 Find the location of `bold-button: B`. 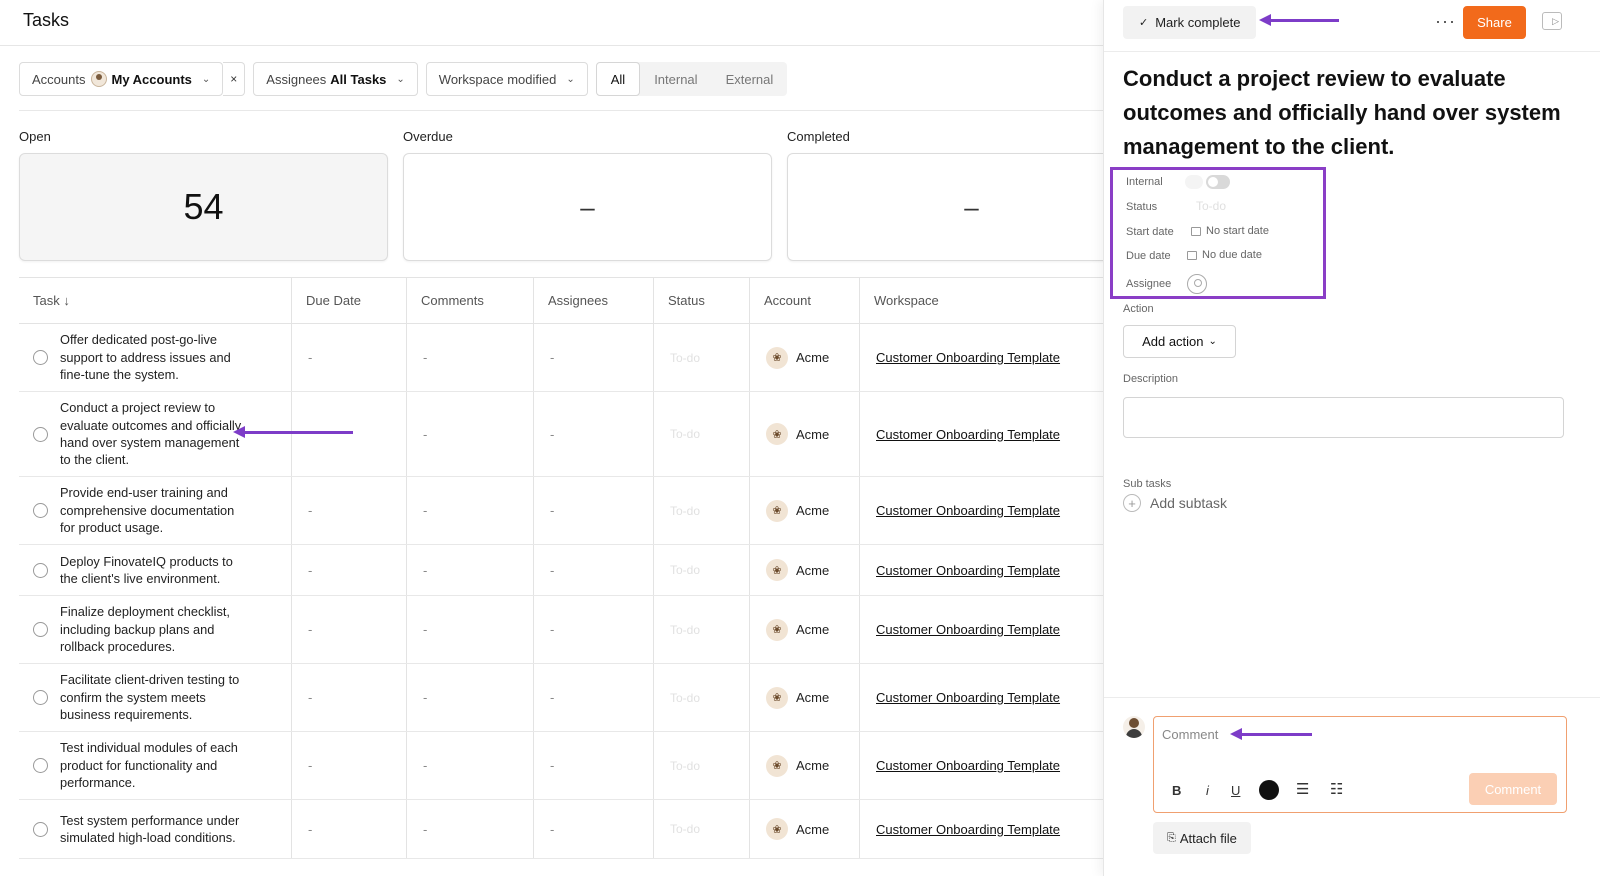

bold-button: B is located at coordinates (1176, 790).